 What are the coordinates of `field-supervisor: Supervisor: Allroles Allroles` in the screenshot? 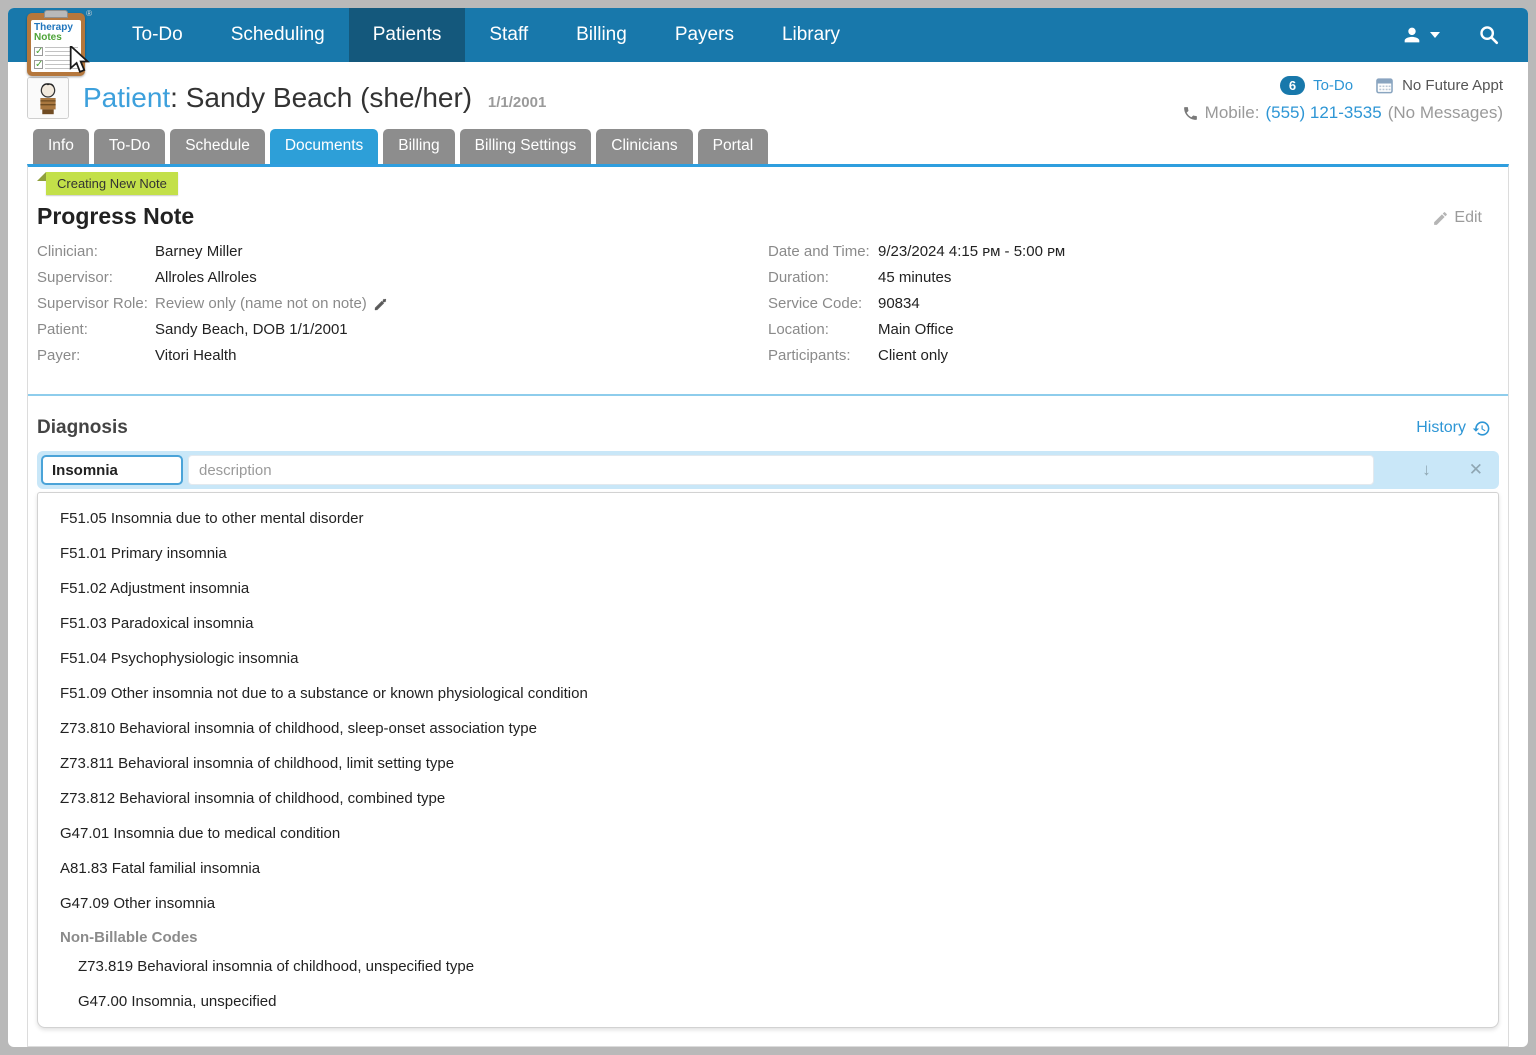 It's located at (147, 277).